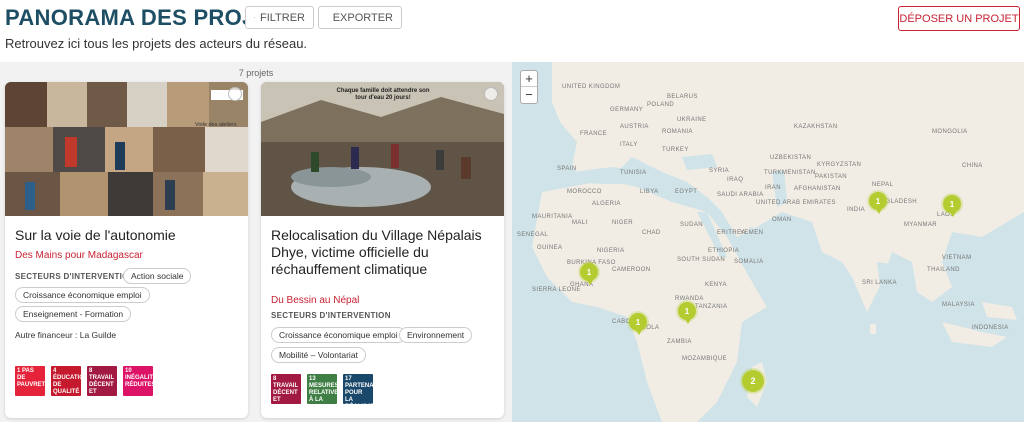  Describe the element at coordinates (817, 189) in the screenshot. I see `map-label: AFGHANISTAN` at that location.